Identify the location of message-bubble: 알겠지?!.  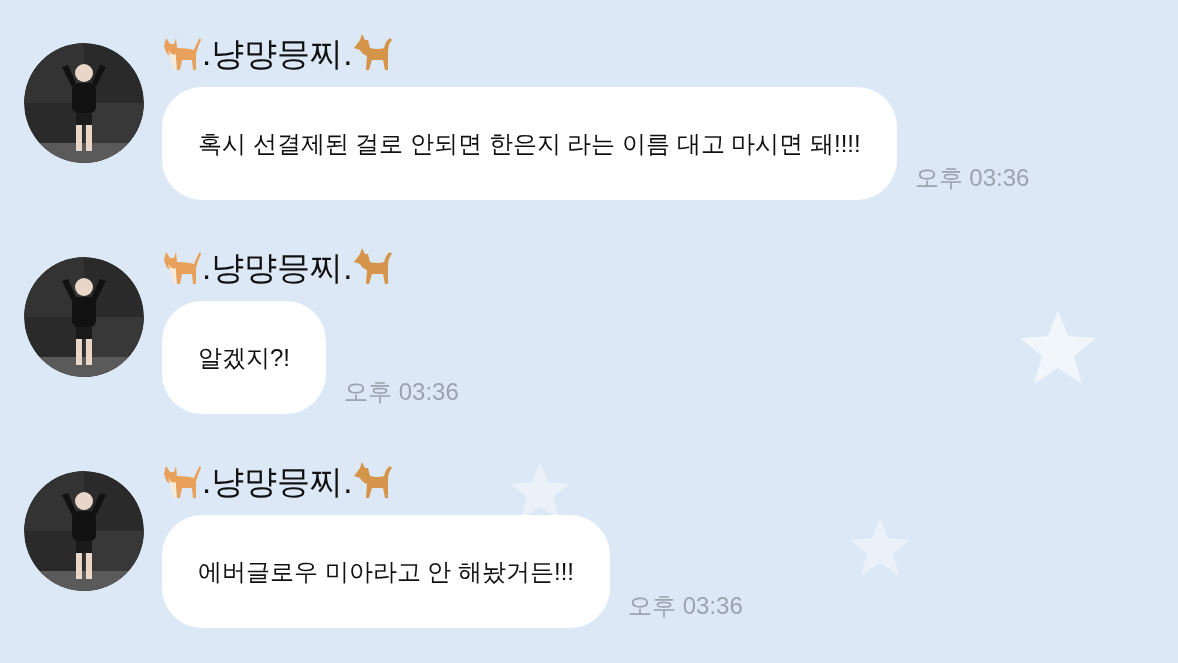
(244, 357).